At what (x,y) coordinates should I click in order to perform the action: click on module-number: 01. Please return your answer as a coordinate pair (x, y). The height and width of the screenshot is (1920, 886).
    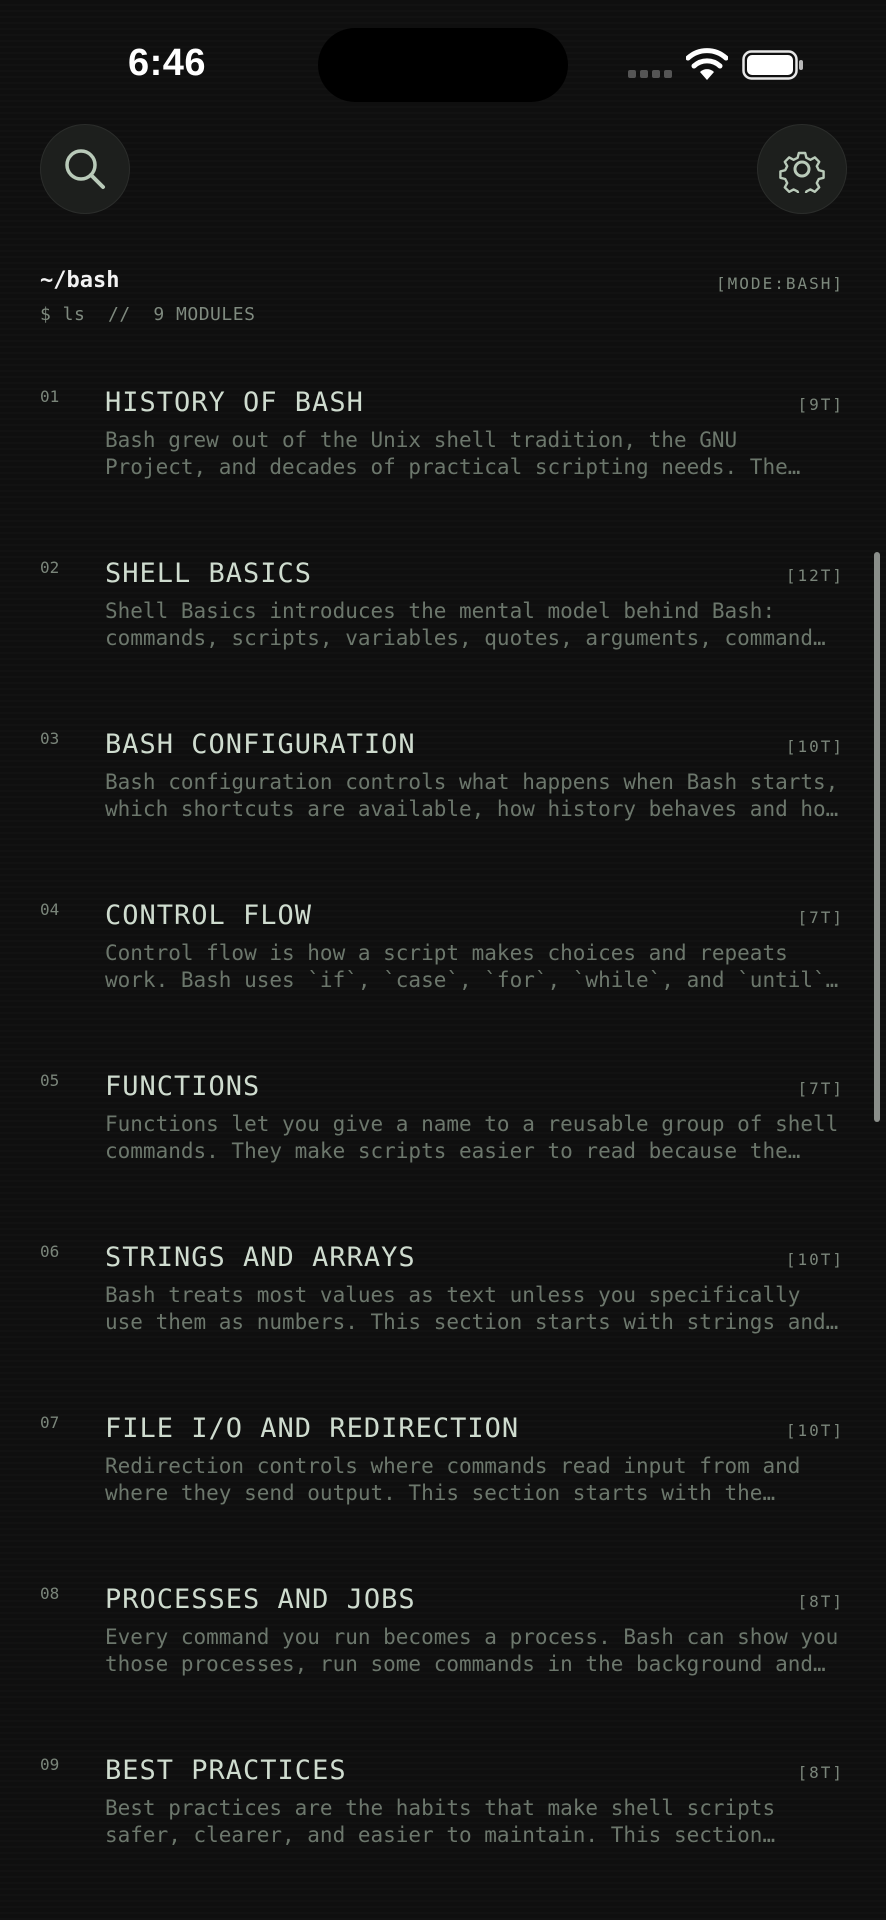
    Looking at the image, I should click on (50, 396).